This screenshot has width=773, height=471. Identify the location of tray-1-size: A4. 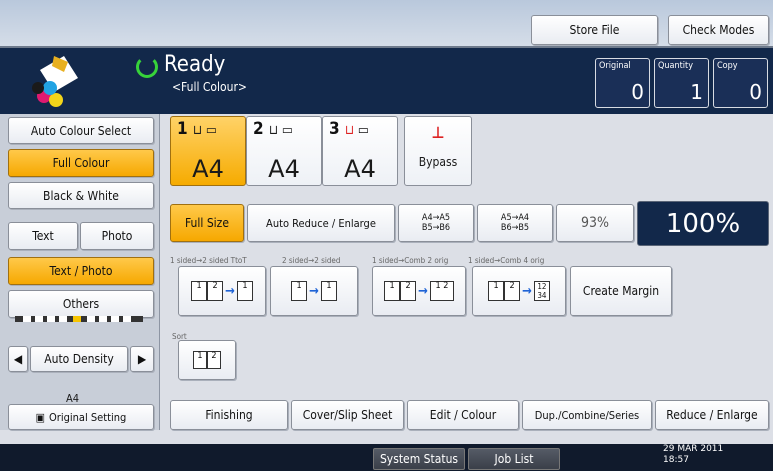
(208, 169).